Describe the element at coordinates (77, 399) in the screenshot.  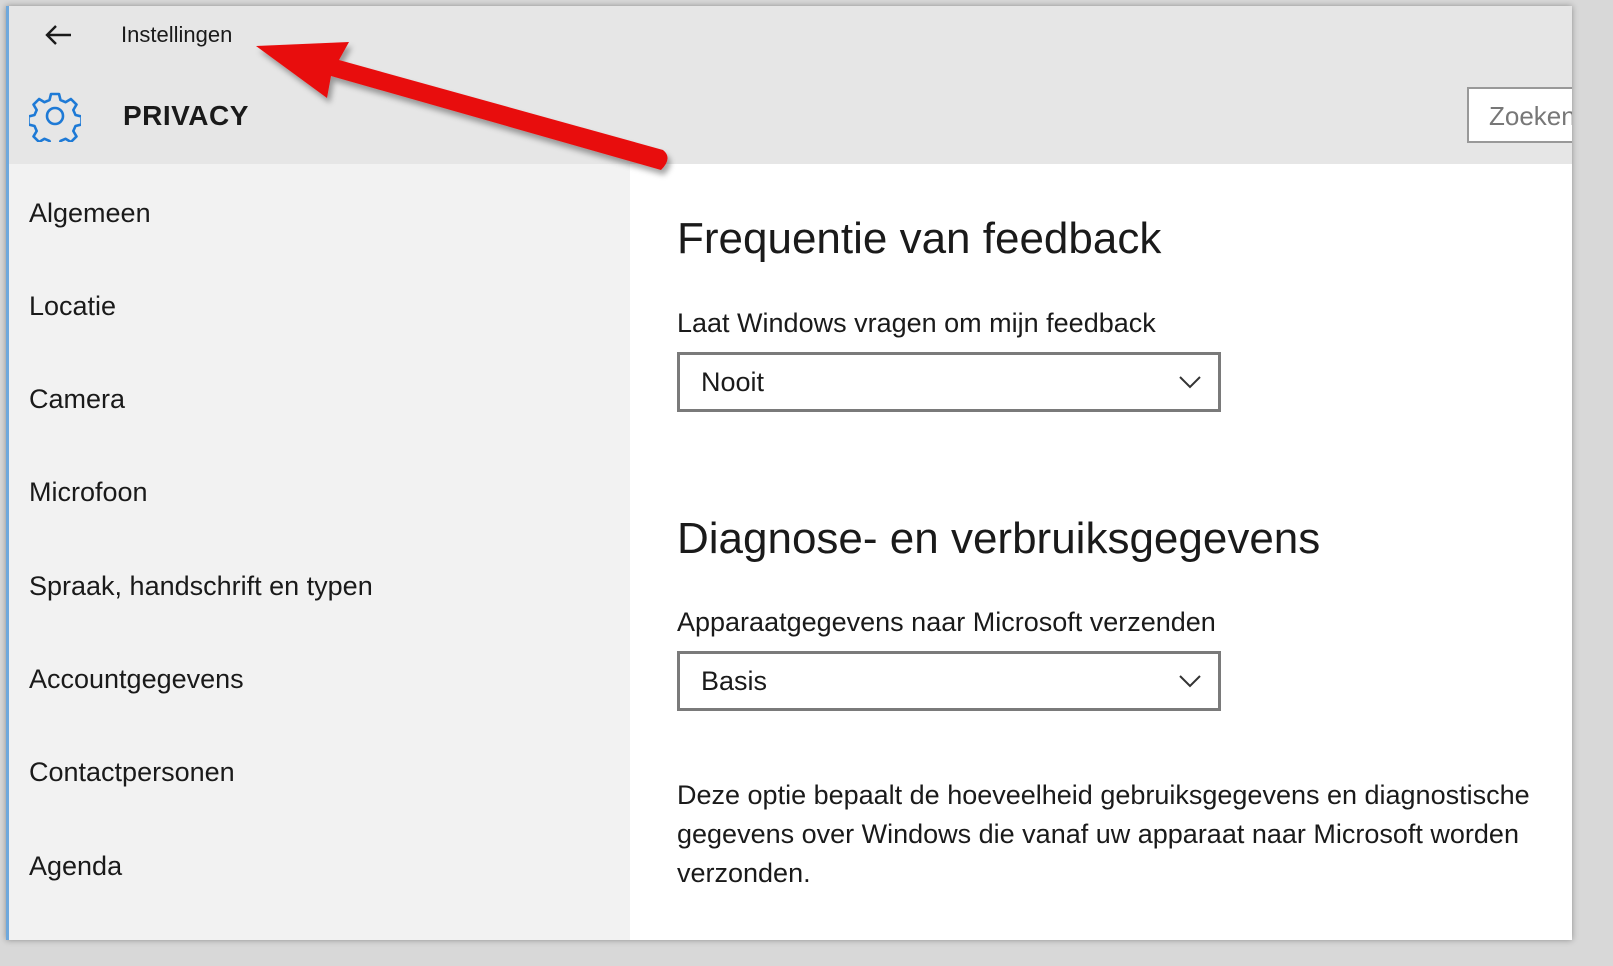
I see `sidebar-item-camera: Camera` at that location.